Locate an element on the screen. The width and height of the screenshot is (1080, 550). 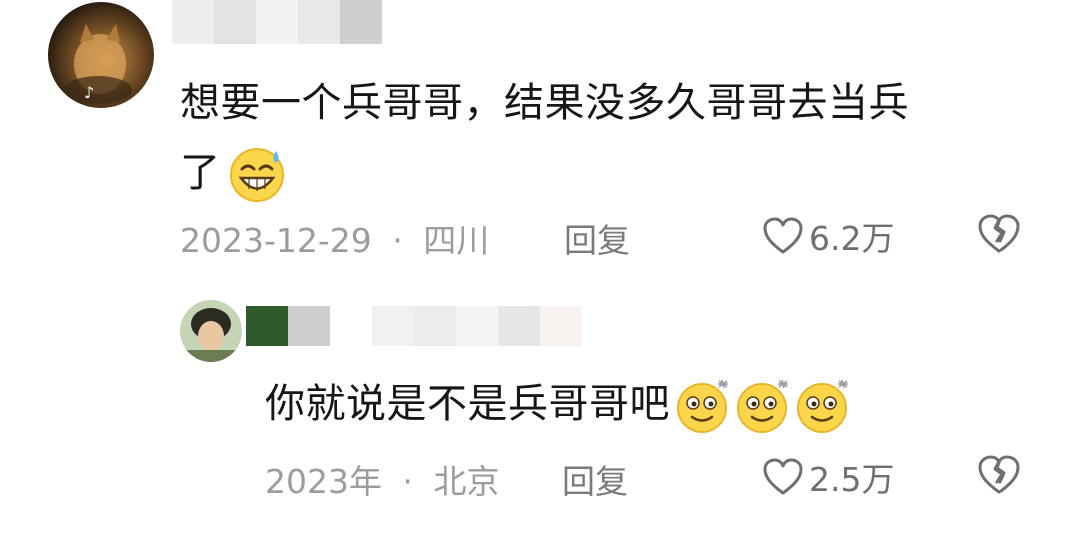
sweat-smile-emoji-icon is located at coordinates (256, 175).